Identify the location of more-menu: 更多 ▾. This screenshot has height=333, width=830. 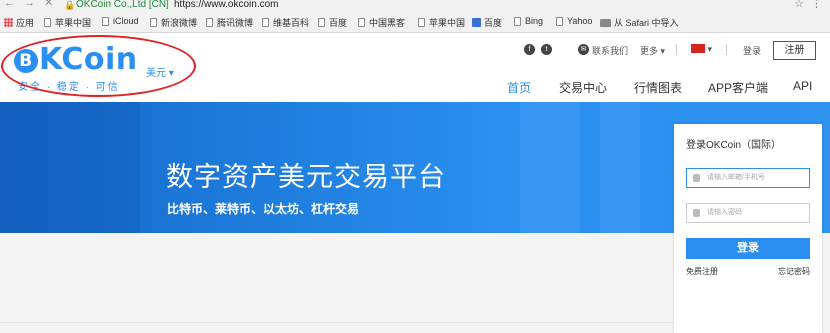
(652, 50).